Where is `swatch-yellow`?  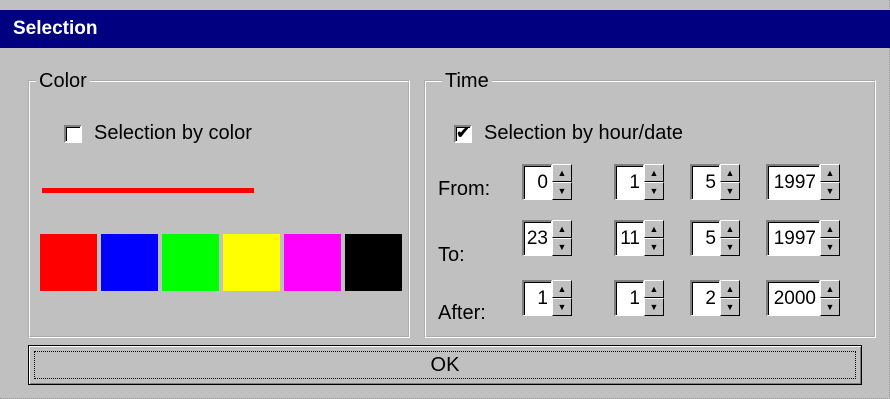
swatch-yellow is located at coordinates (251, 262).